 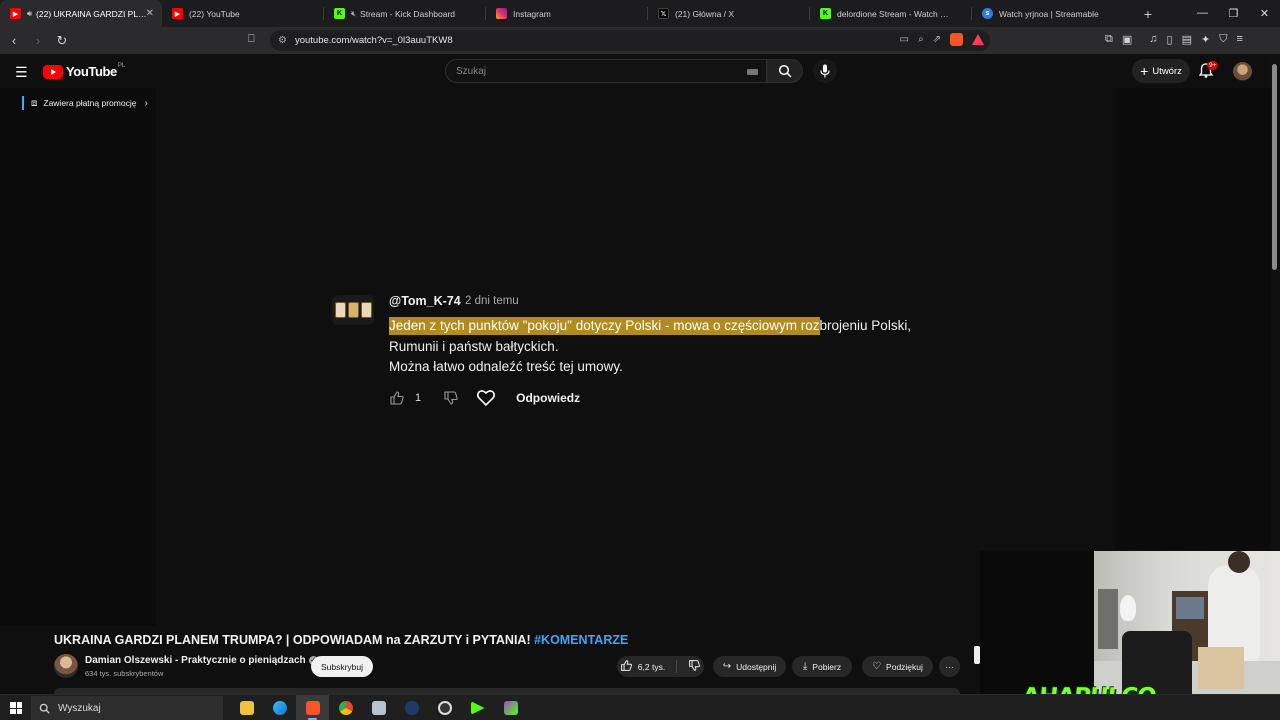 What do you see at coordinates (904, 39) in the screenshot?
I see `cast-icon: ▭` at bounding box center [904, 39].